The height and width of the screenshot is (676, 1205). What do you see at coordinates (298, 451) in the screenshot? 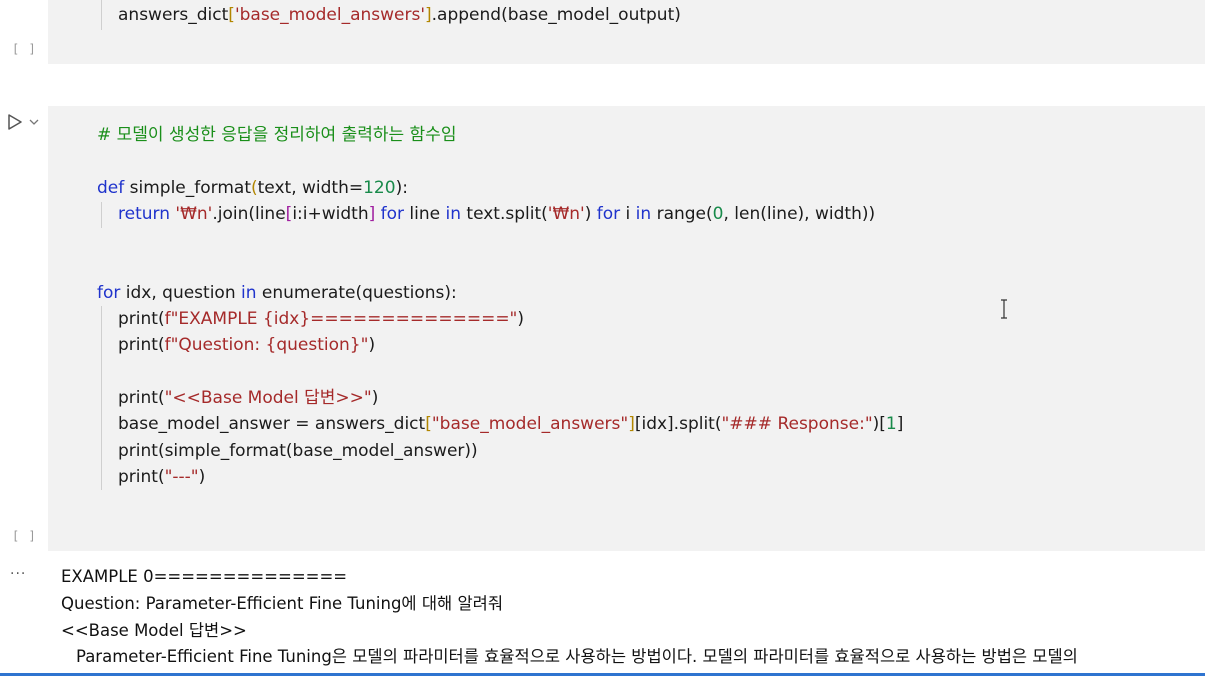
I see `code-line-print-format: print(simple_format(base_model_answer))` at bounding box center [298, 451].